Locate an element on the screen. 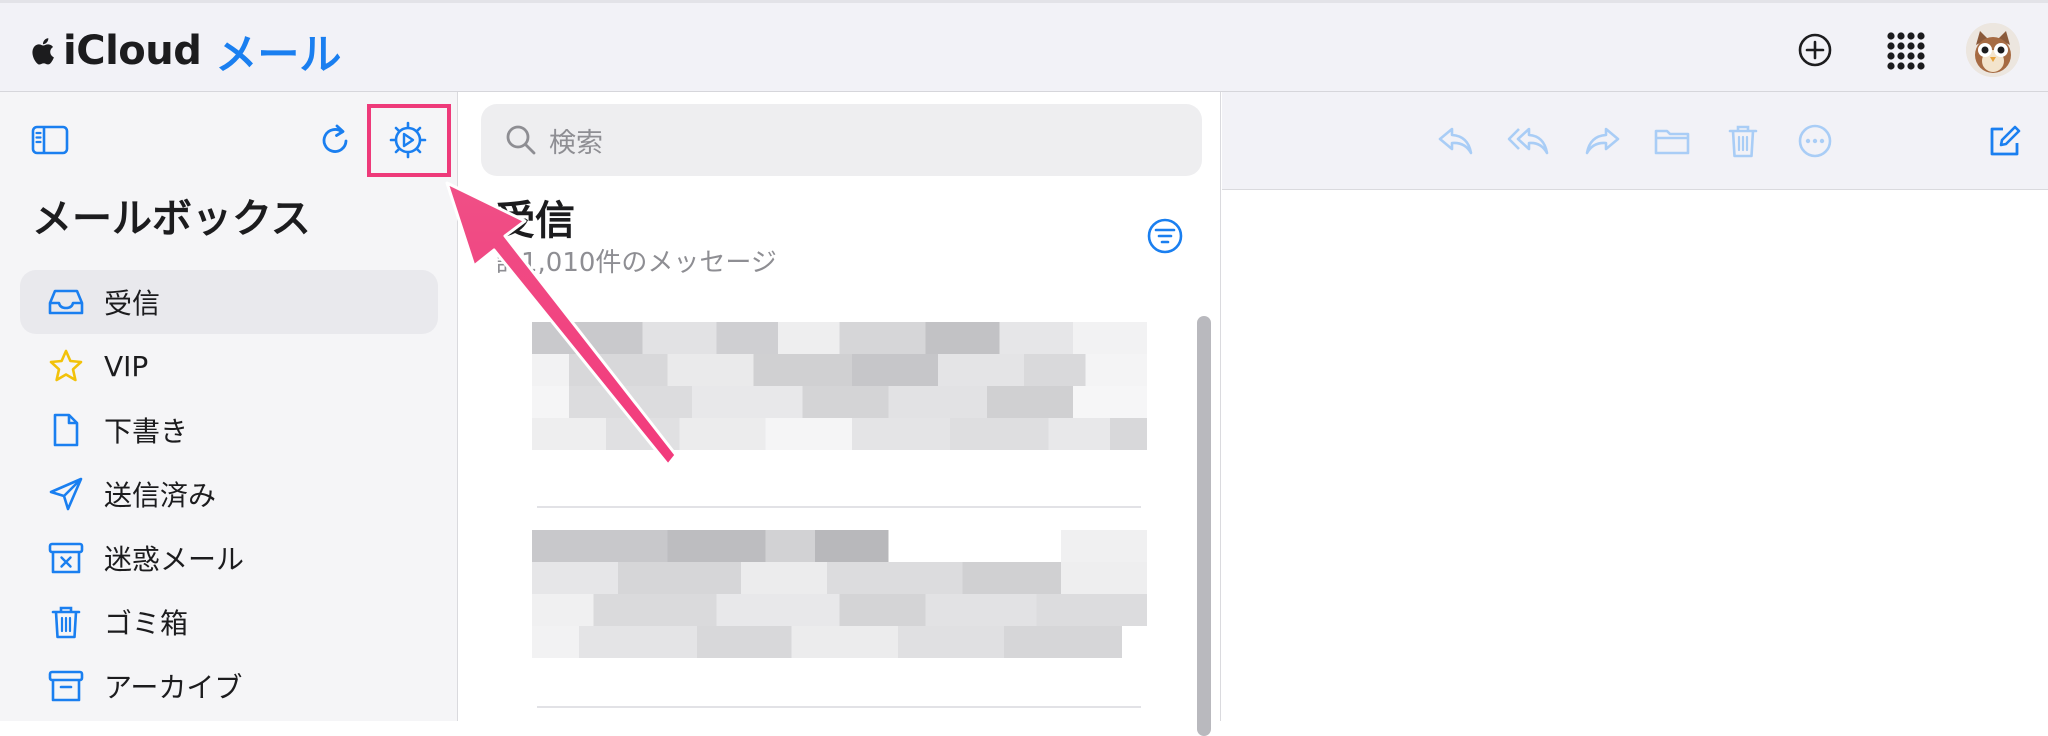 Image resolution: width=2048 pixels, height=736 pixels. message-count: 計1,010件のメッセージ is located at coordinates (636, 263).